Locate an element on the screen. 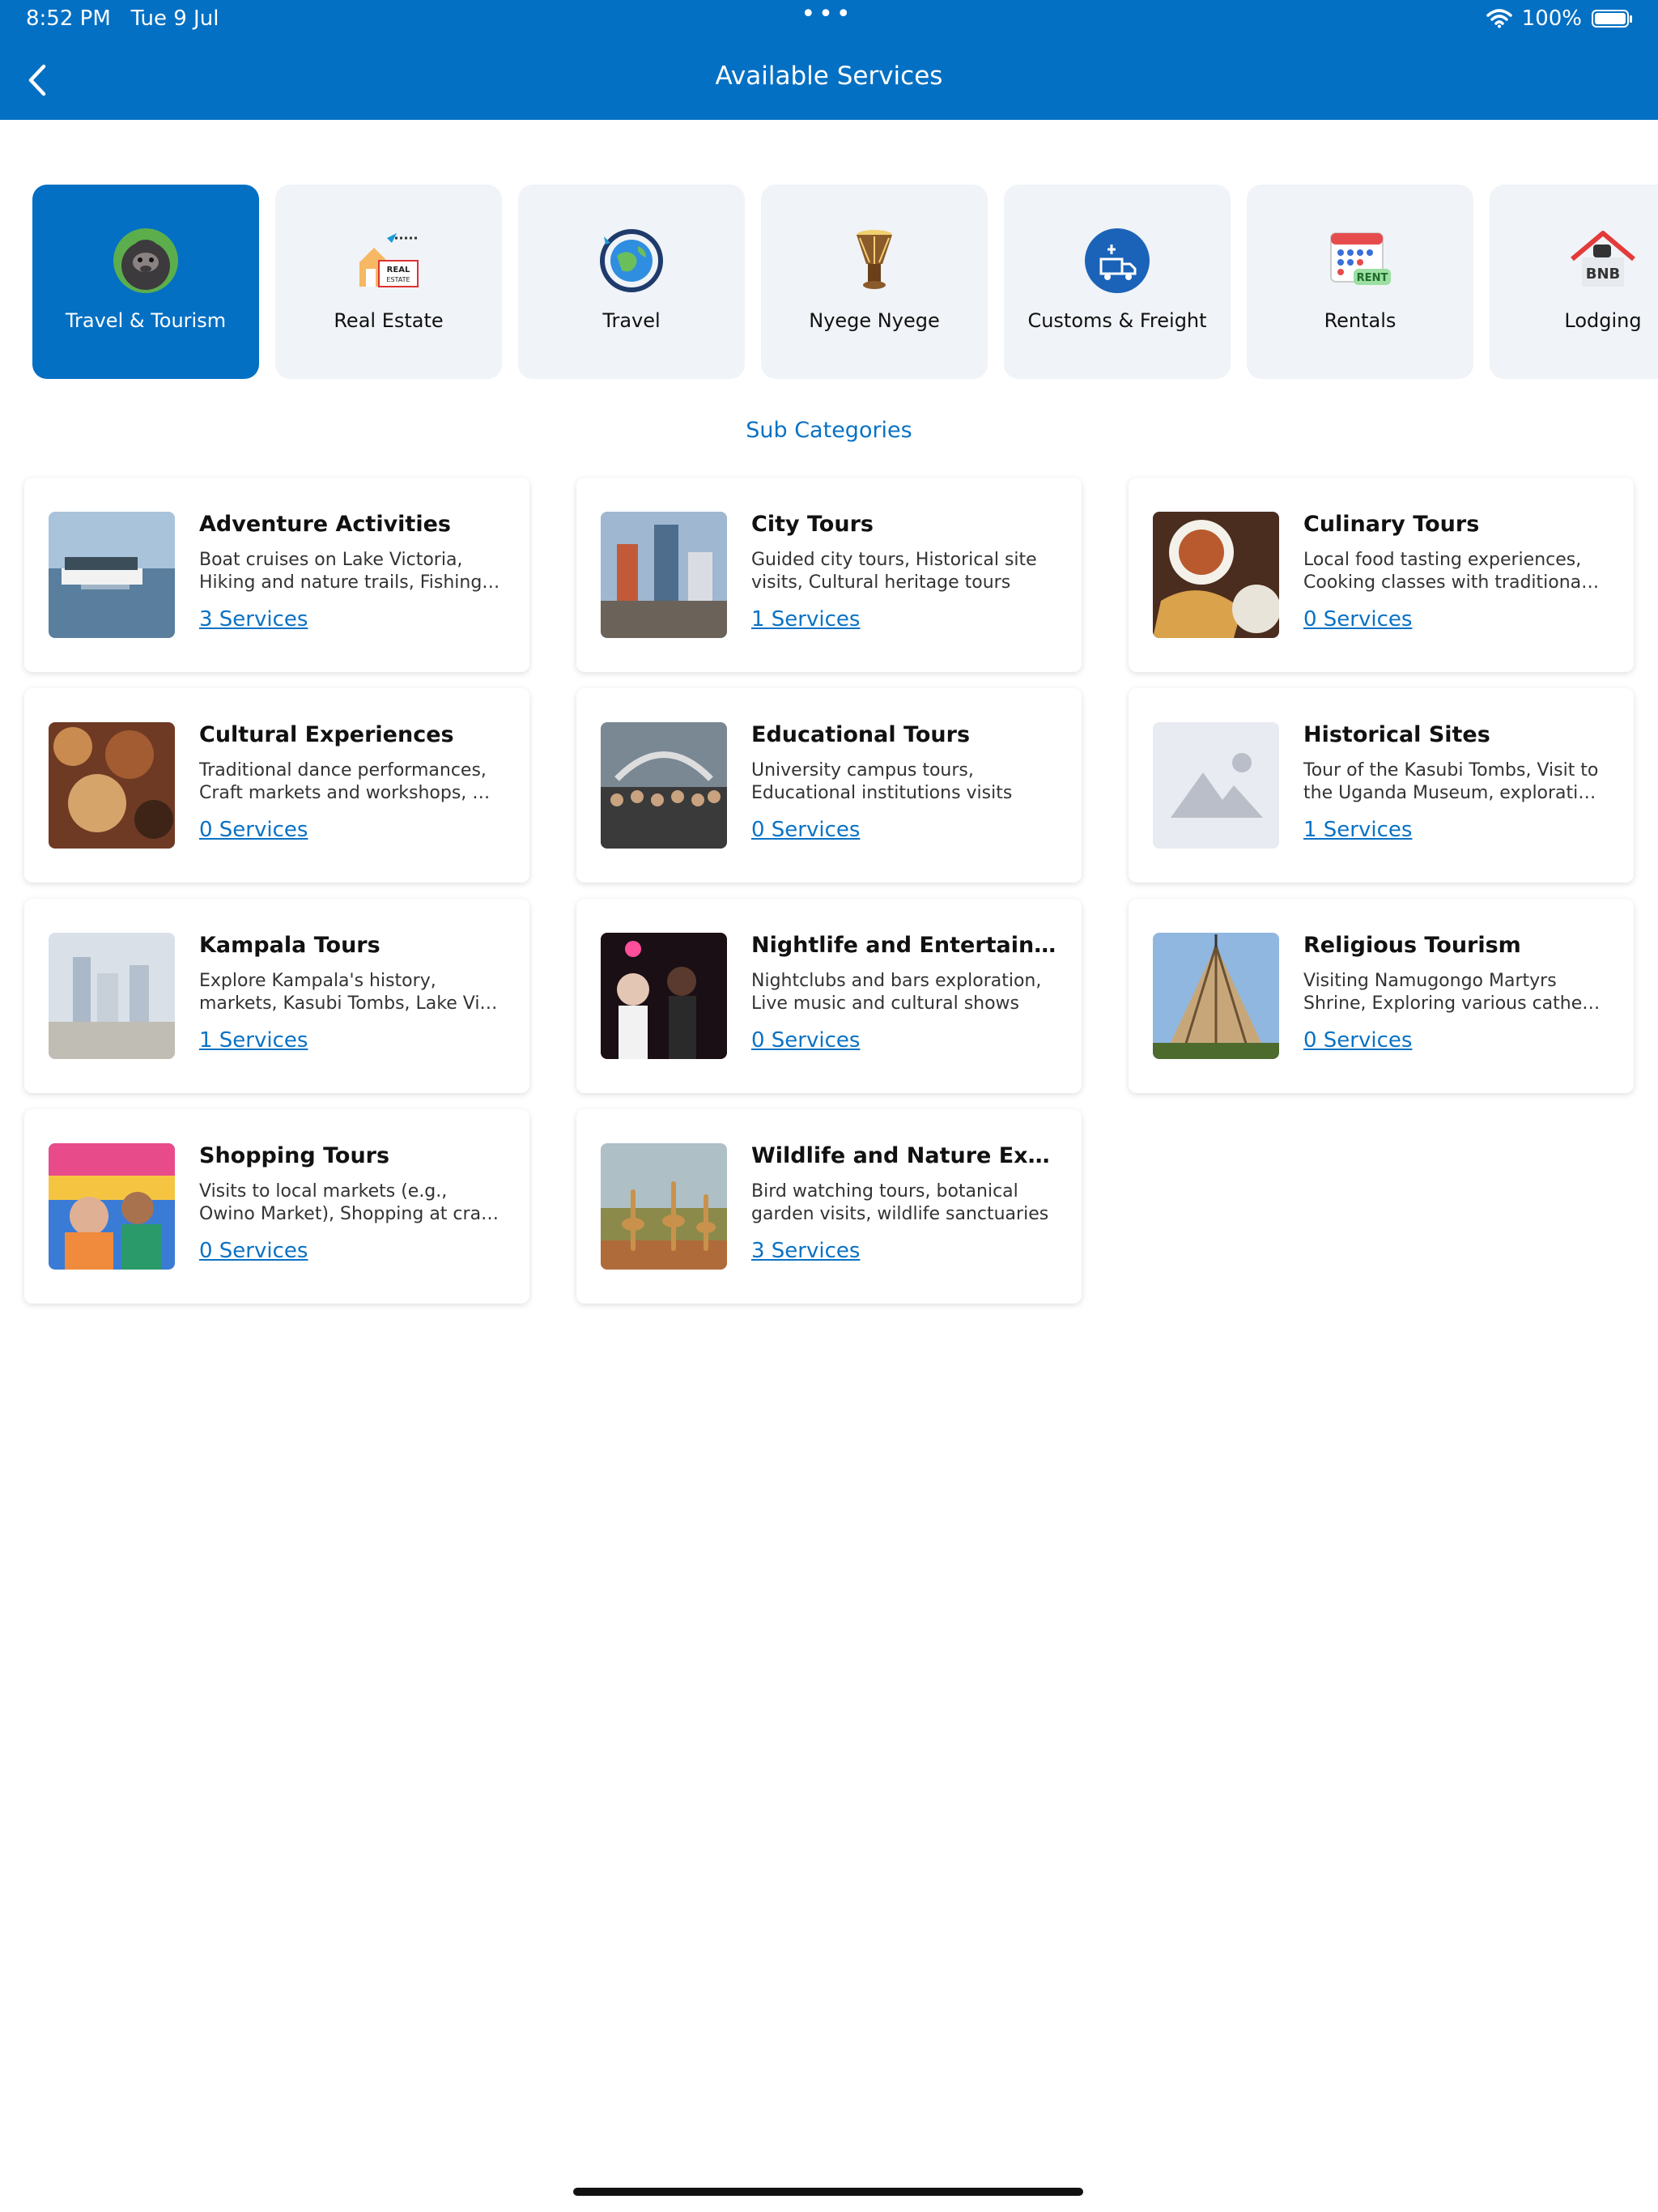 This screenshot has height=2212, width=1658. svg-text: BNB is located at coordinates (1603, 274).